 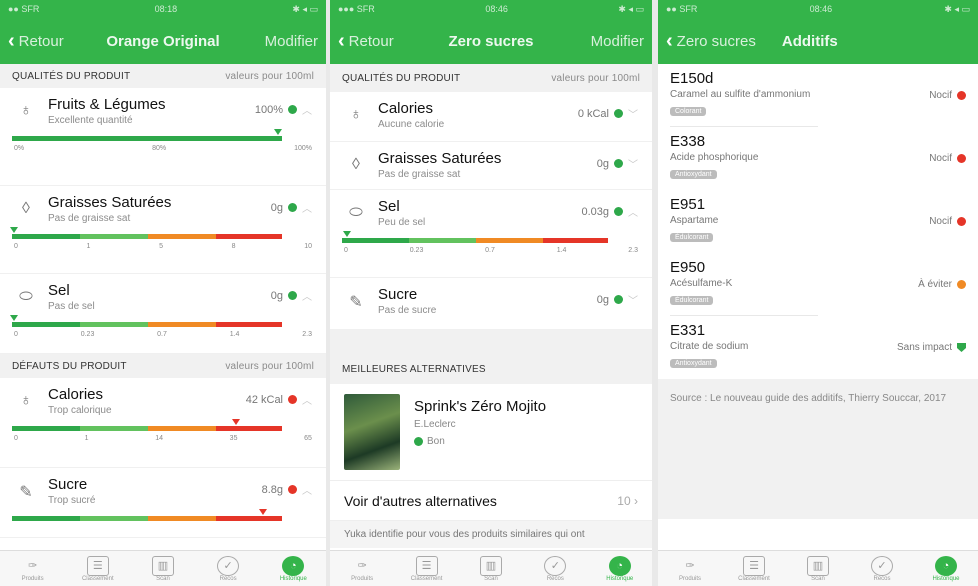 I want to click on back-button: ‹ Zero sucres, so click(x=711, y=41).